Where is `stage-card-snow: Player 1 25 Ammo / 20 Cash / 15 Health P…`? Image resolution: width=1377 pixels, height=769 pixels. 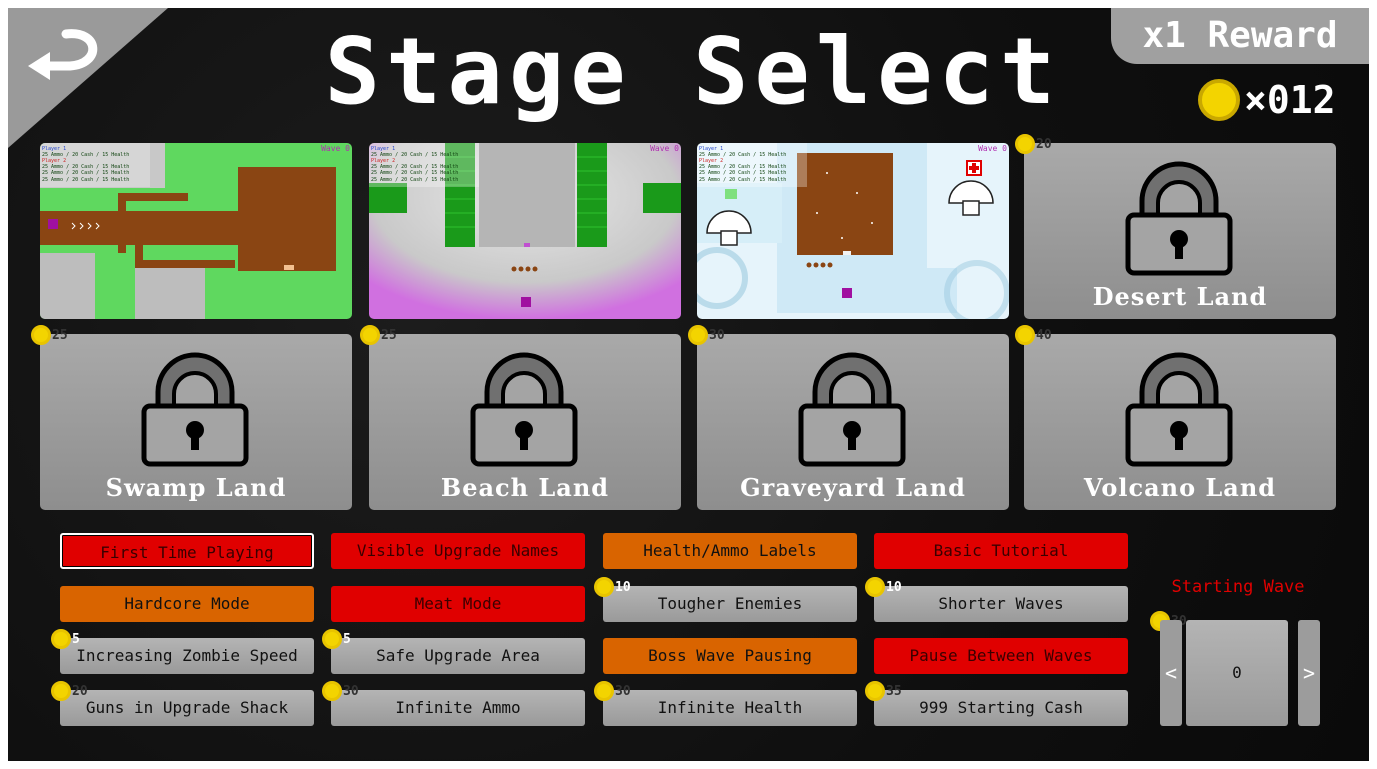 stage-card-snow: Player 1 25 Ammo / 20 Cash / 15 Health P… is located at coordinates (853, 231).